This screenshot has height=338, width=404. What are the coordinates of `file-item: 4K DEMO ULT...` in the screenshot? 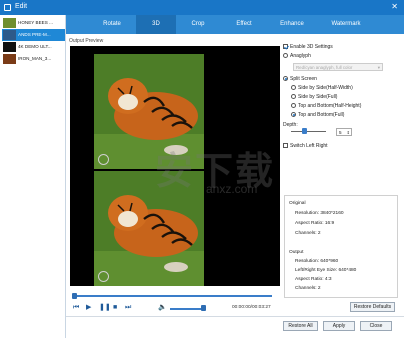 It's located at (33, 47).